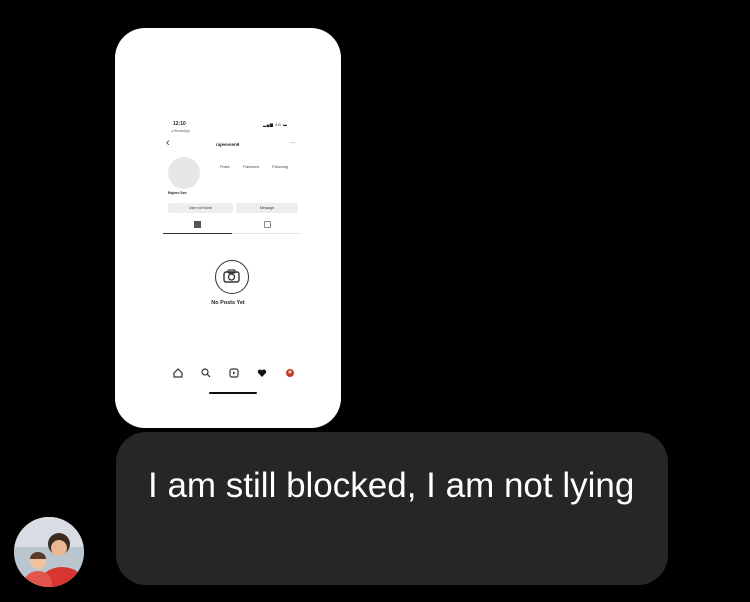  Describe the element at coordinates (177, 193) in the screenshot. I see `profile-display-name: Rajeev Sen` at that location.